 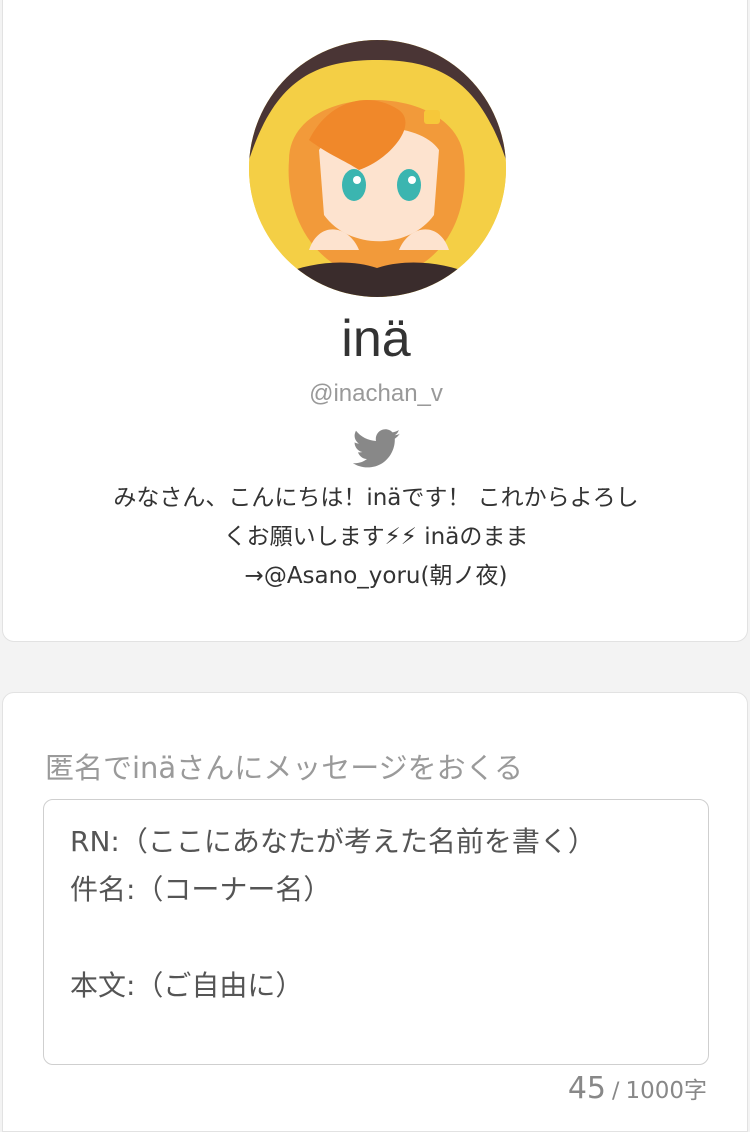 I want to click on char-limit: 1000字, so click(x=666, y=1091).